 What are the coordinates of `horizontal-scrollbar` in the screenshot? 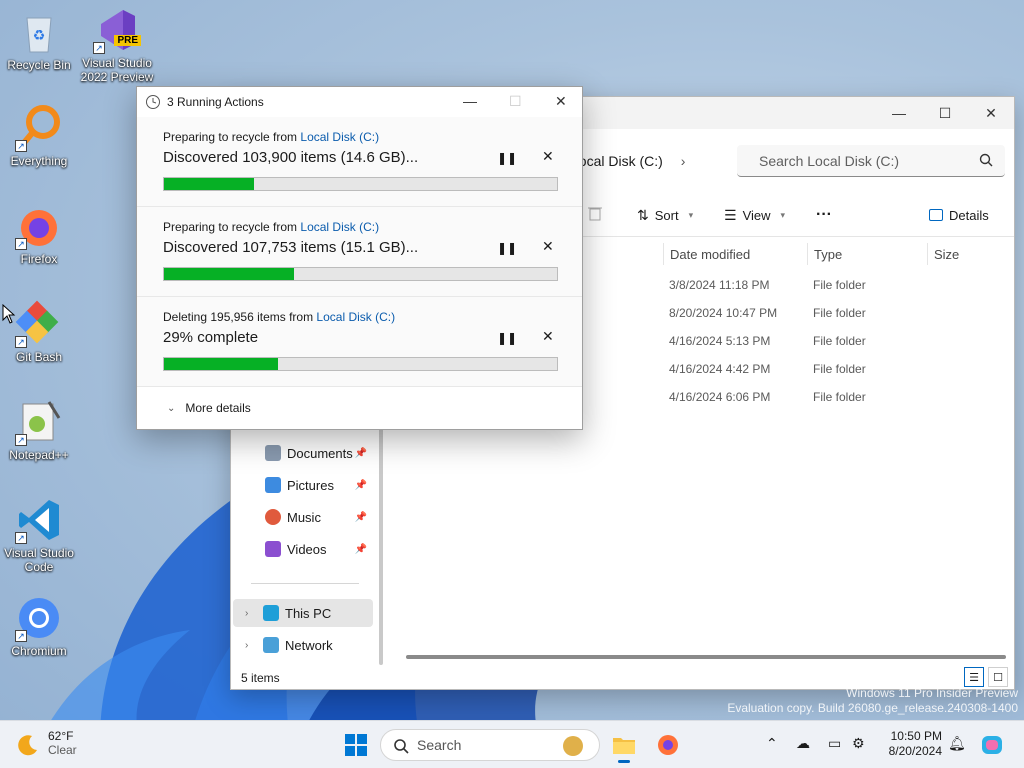 It's located at (706, 657).